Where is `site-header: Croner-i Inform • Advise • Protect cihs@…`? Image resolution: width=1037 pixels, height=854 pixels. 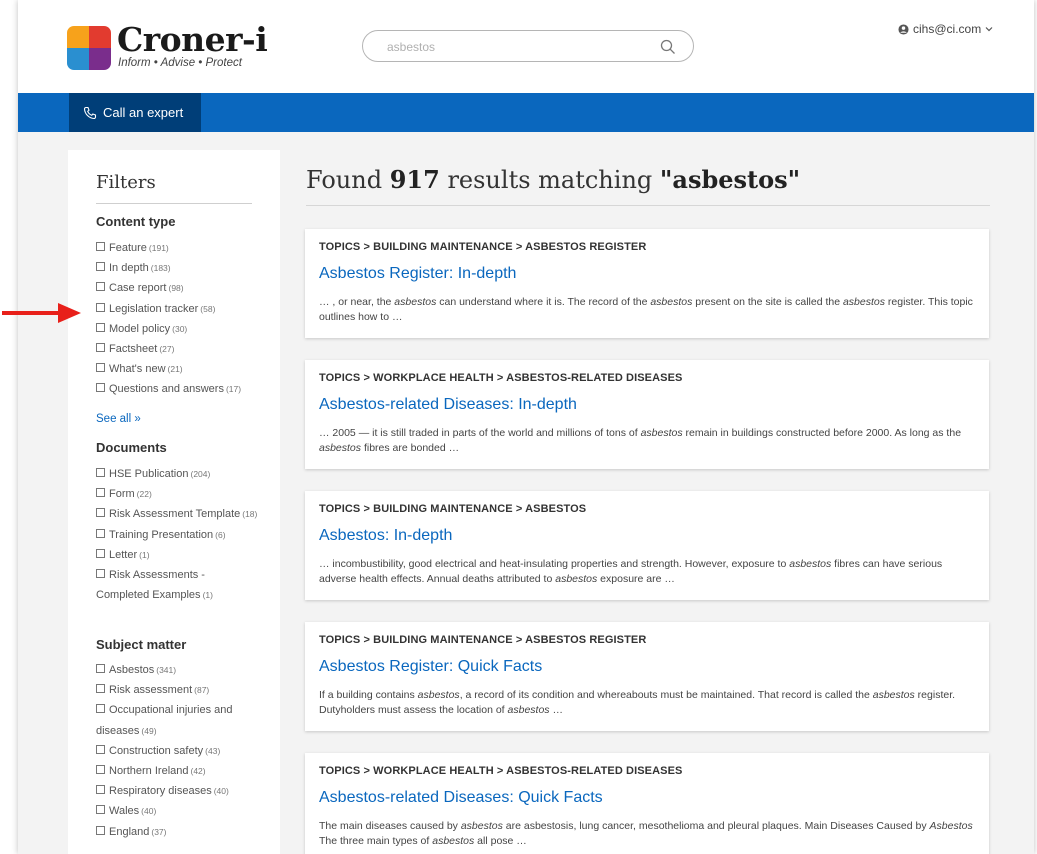
site-header: Croner-i Inform • Advise • Protect cihs@… is located at coordinates (526, 46).